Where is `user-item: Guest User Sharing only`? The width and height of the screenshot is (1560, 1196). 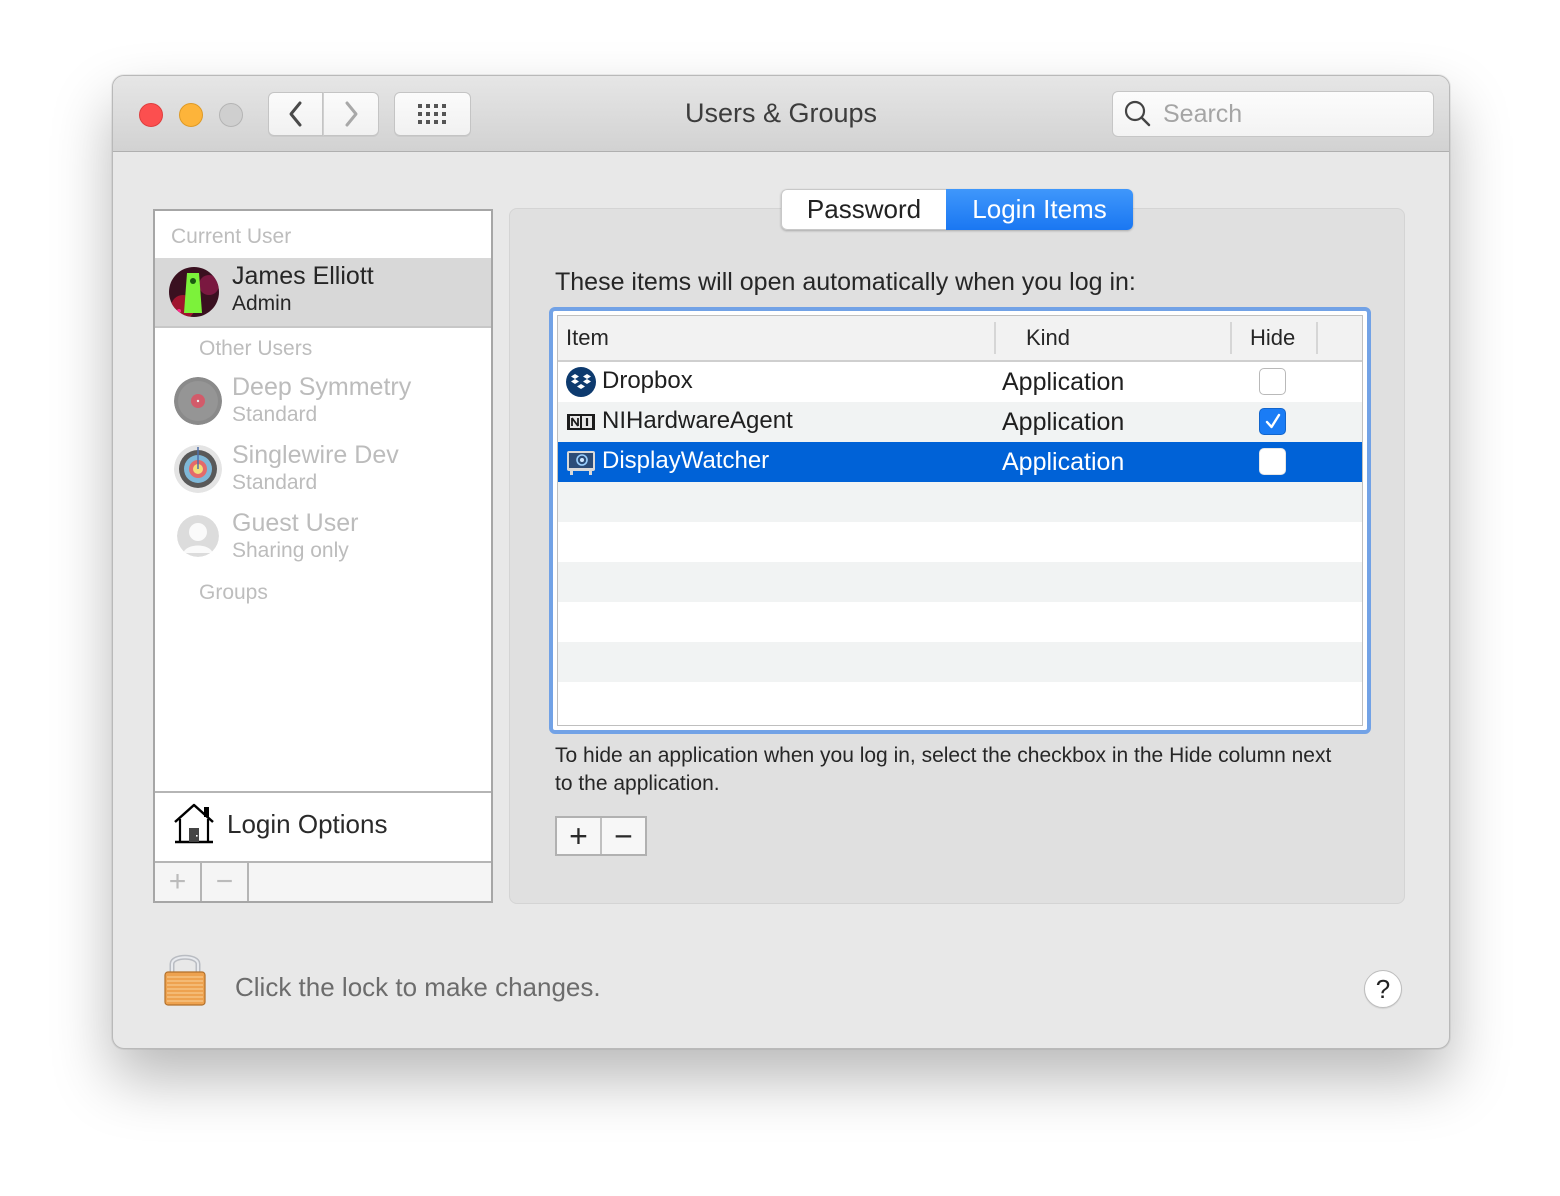
user-item: Guest User Sharing only is located at coordinates (323, 541).